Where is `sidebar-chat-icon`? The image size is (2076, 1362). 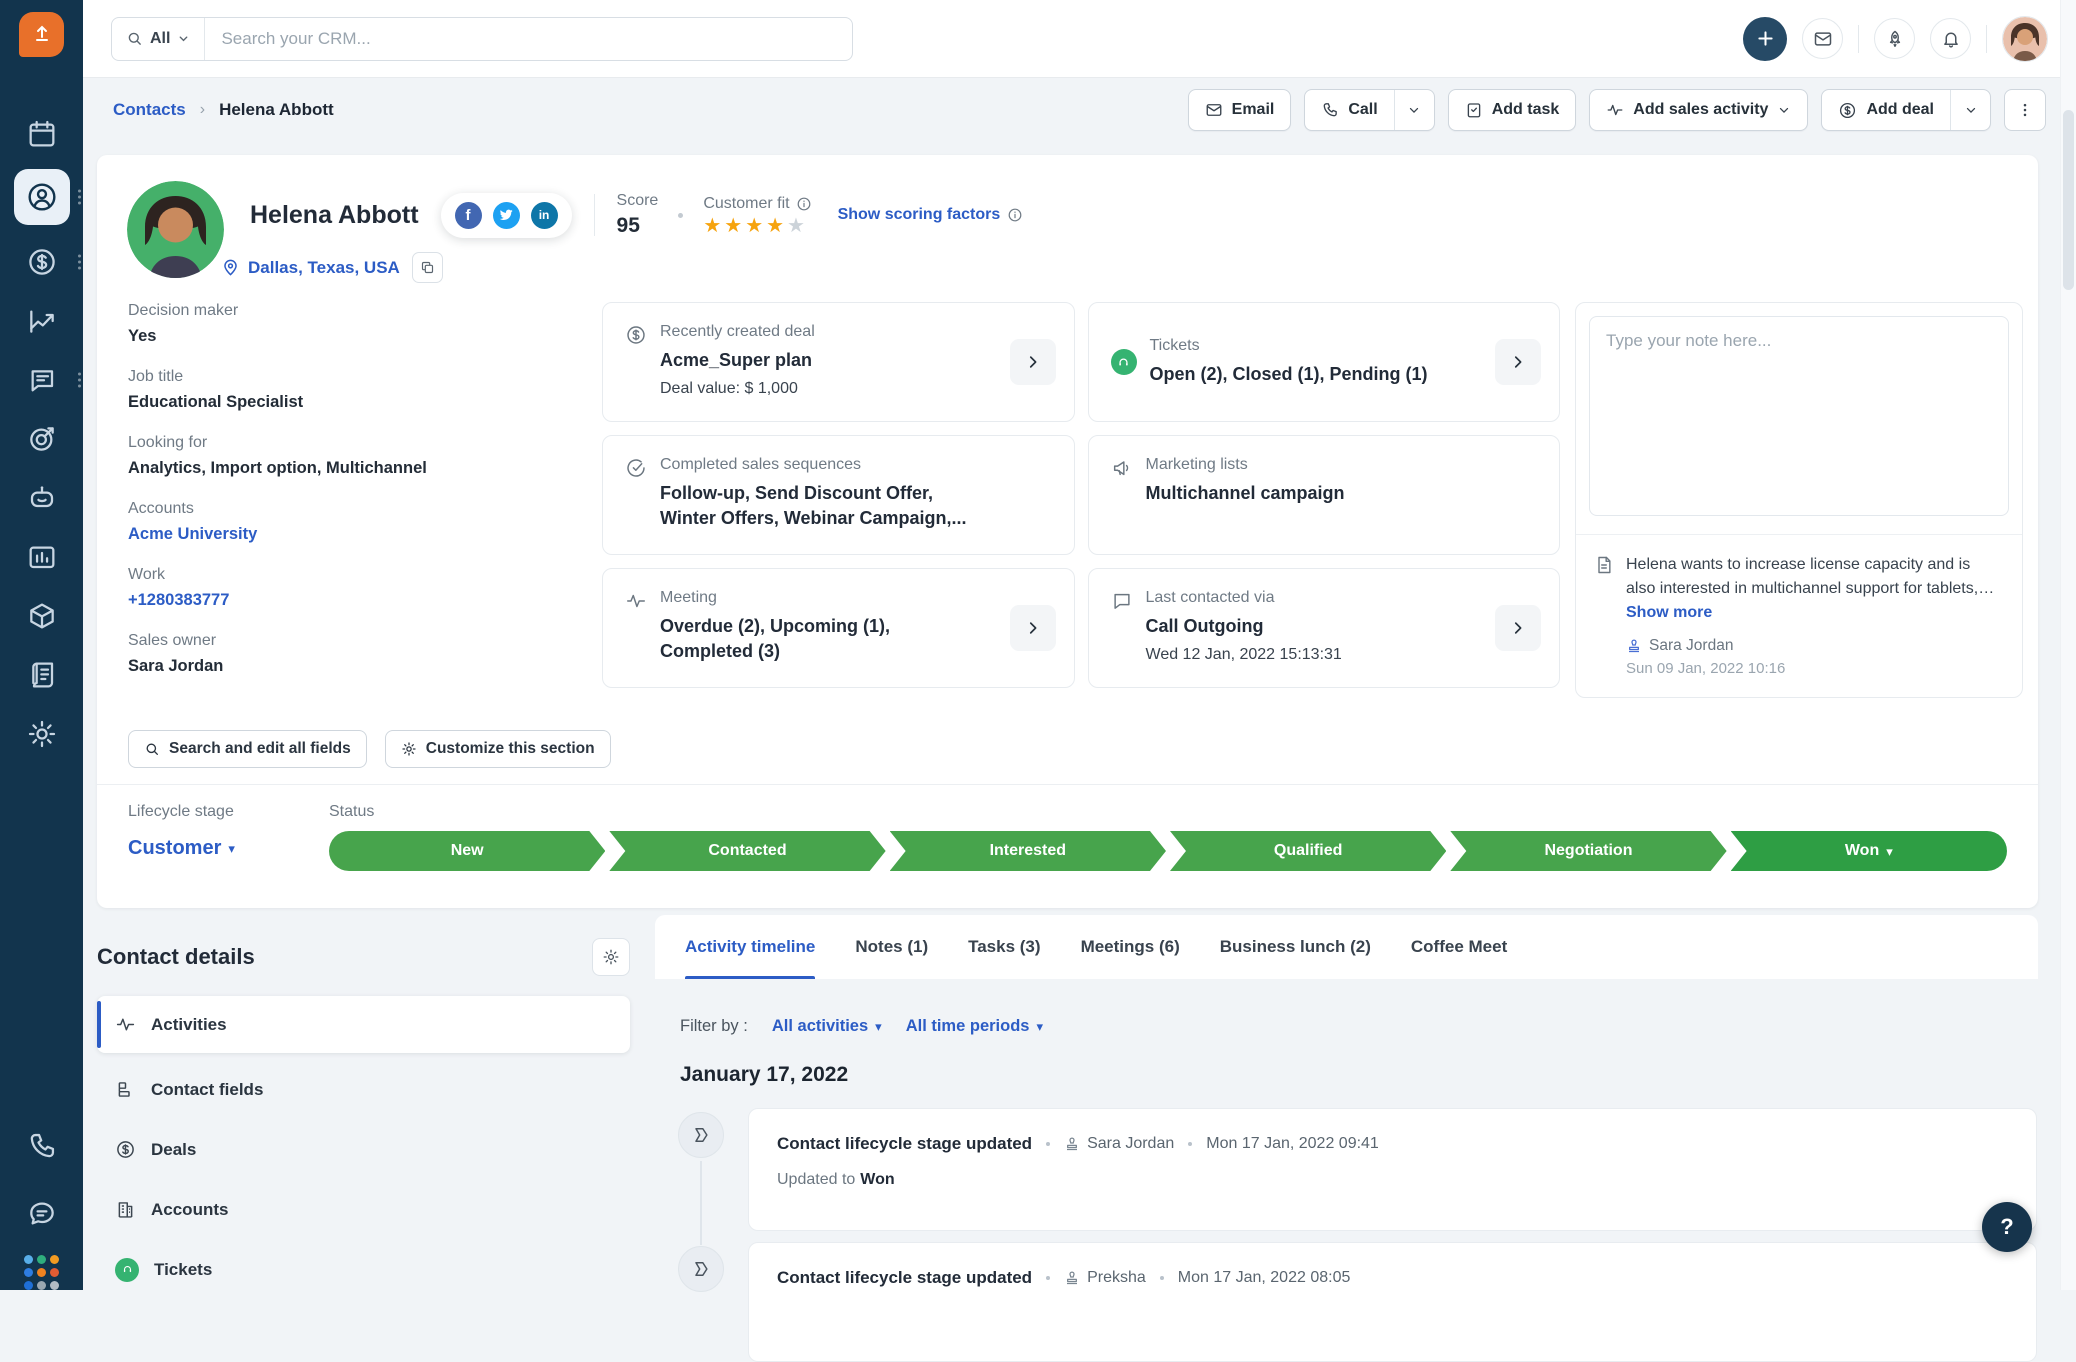
sidebar-chat-icon is located at coordinates (41, 1214).